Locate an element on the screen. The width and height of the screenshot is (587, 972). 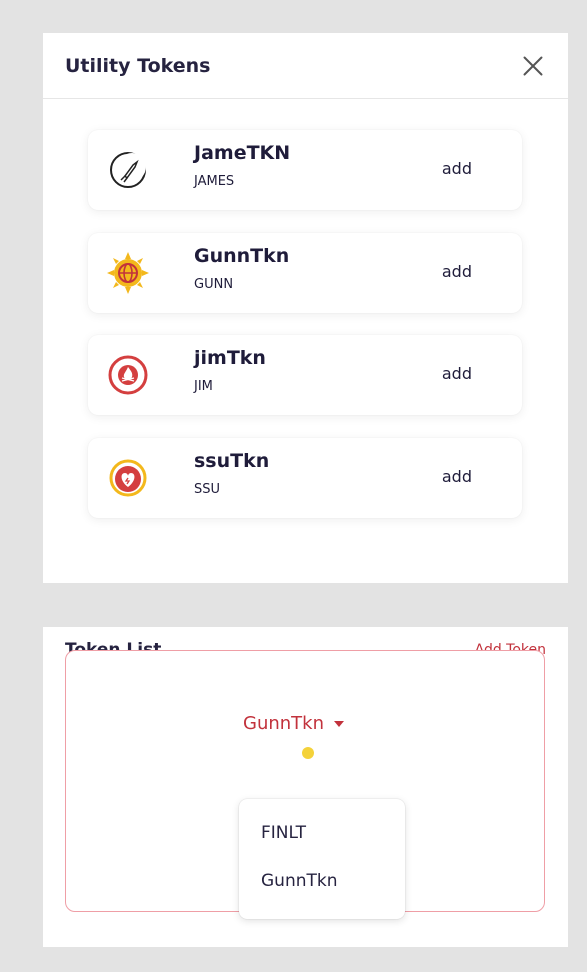
modal-header: Utility Tokens is located at coordinates (305, 66).